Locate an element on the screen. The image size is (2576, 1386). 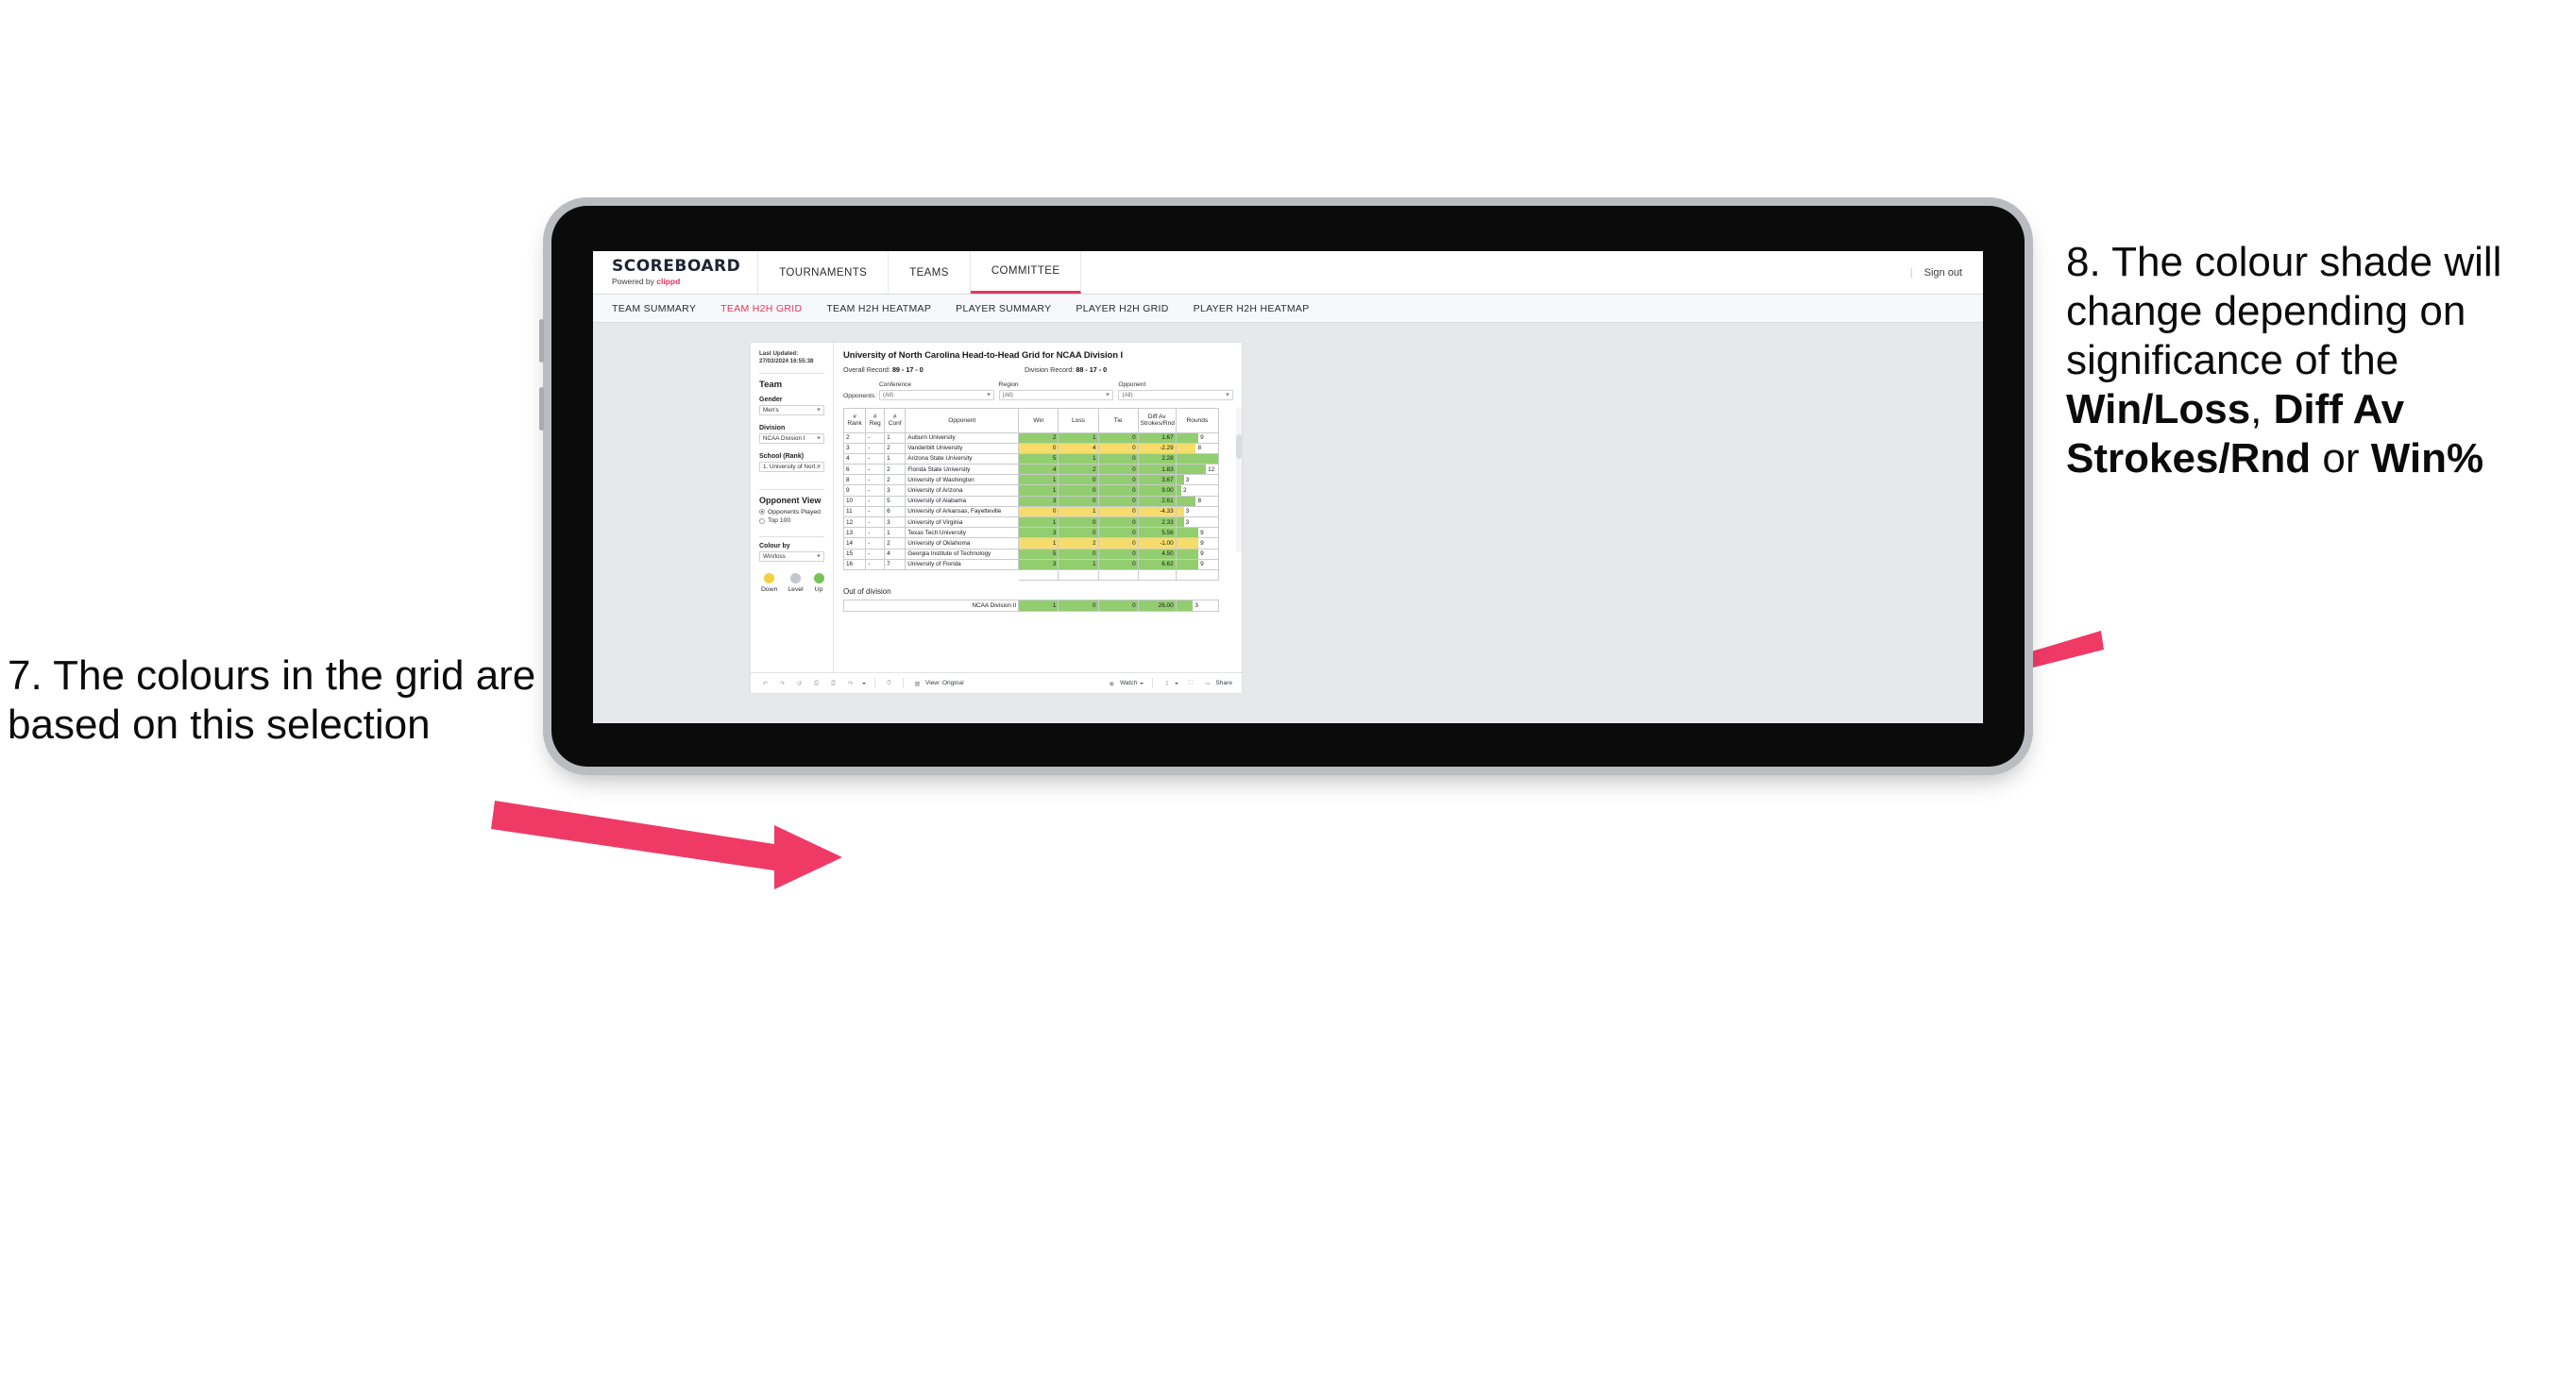
cell-opponent: University of Washington is located at coordinates (962, 480).